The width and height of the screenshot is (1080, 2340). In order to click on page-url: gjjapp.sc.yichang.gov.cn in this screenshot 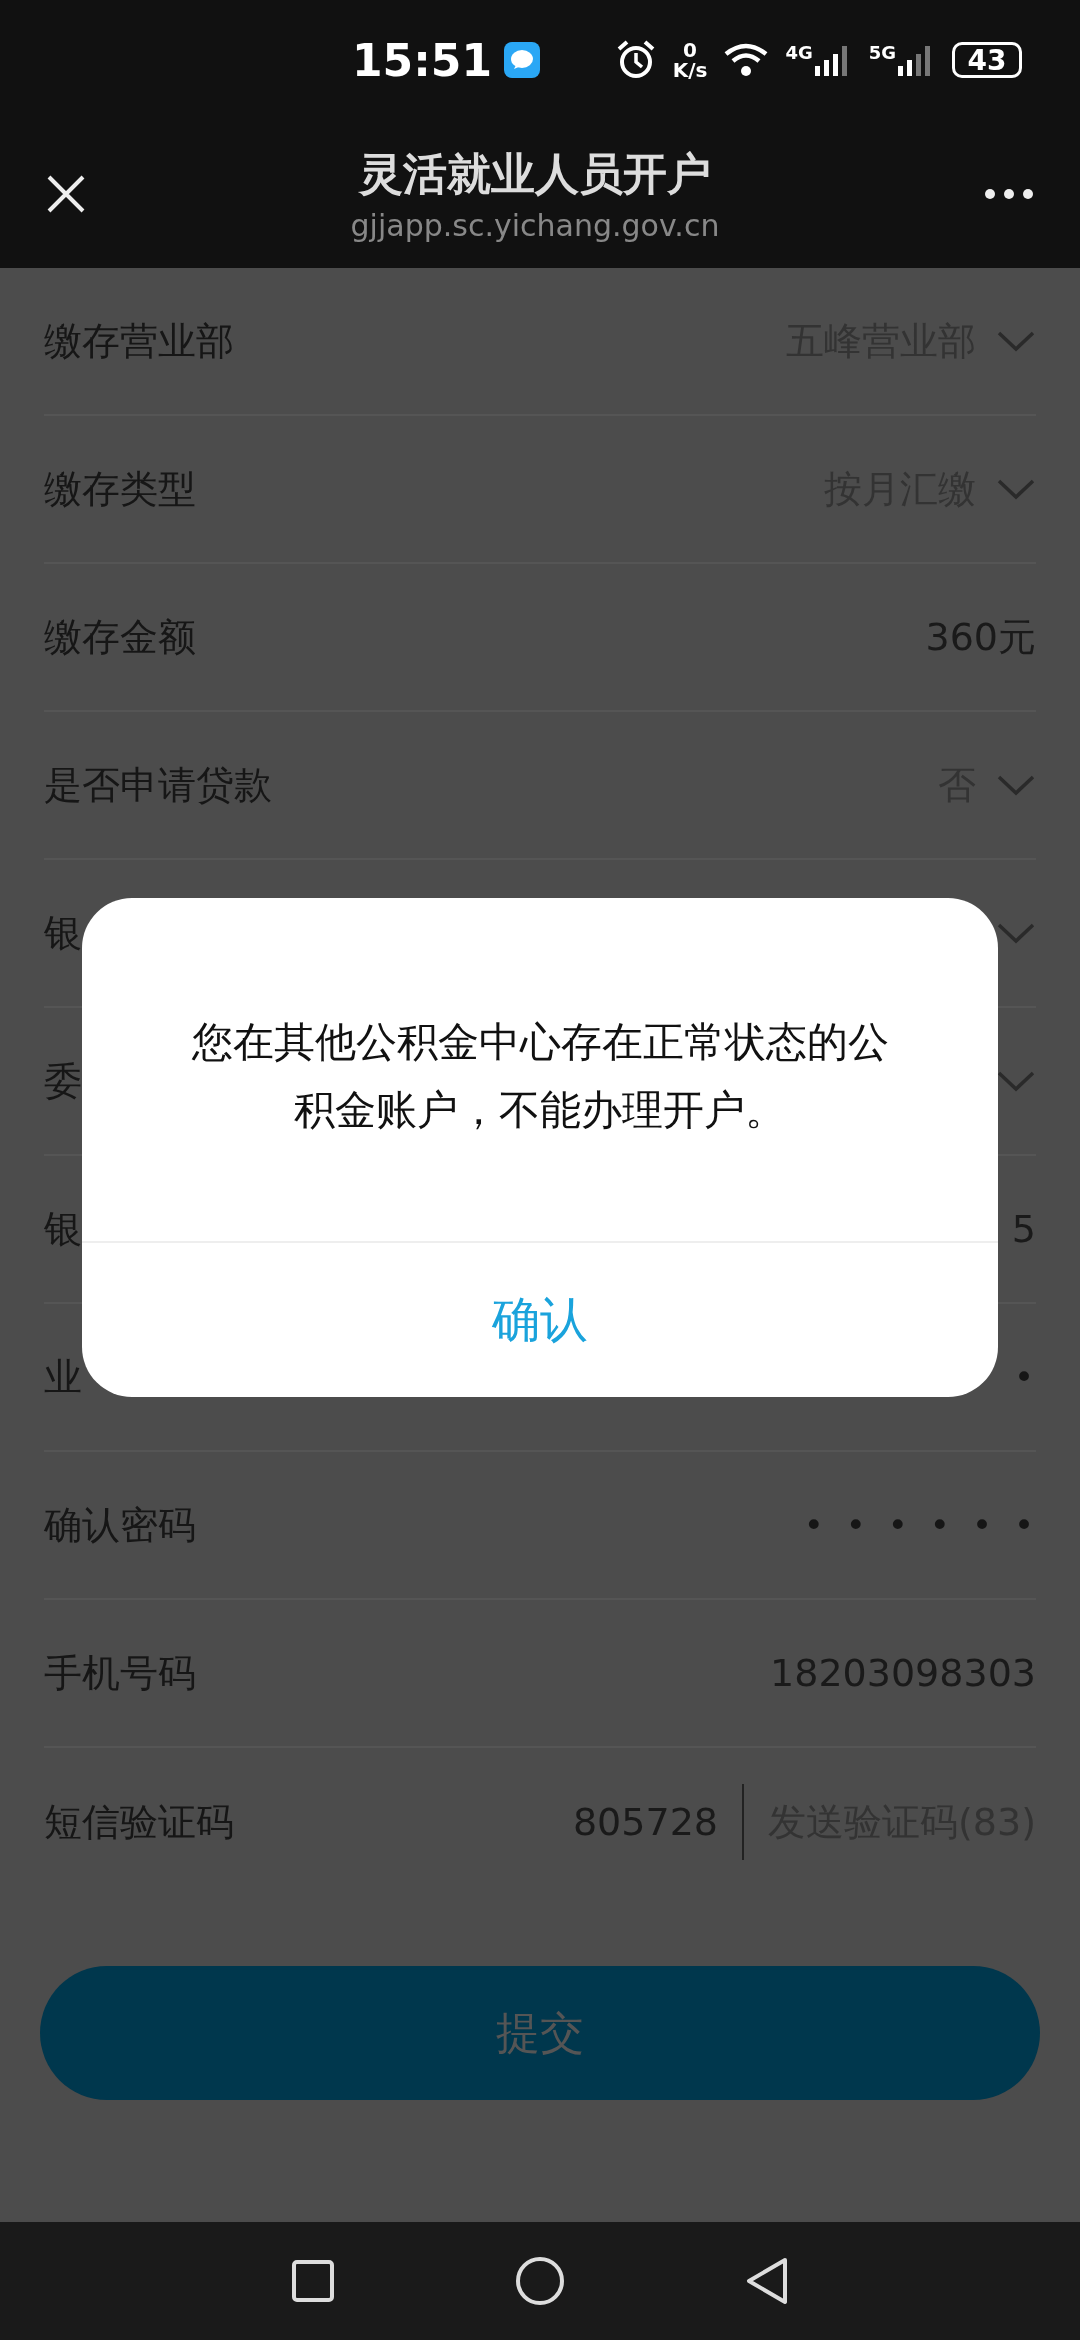, I will do `click(535, 225)`.